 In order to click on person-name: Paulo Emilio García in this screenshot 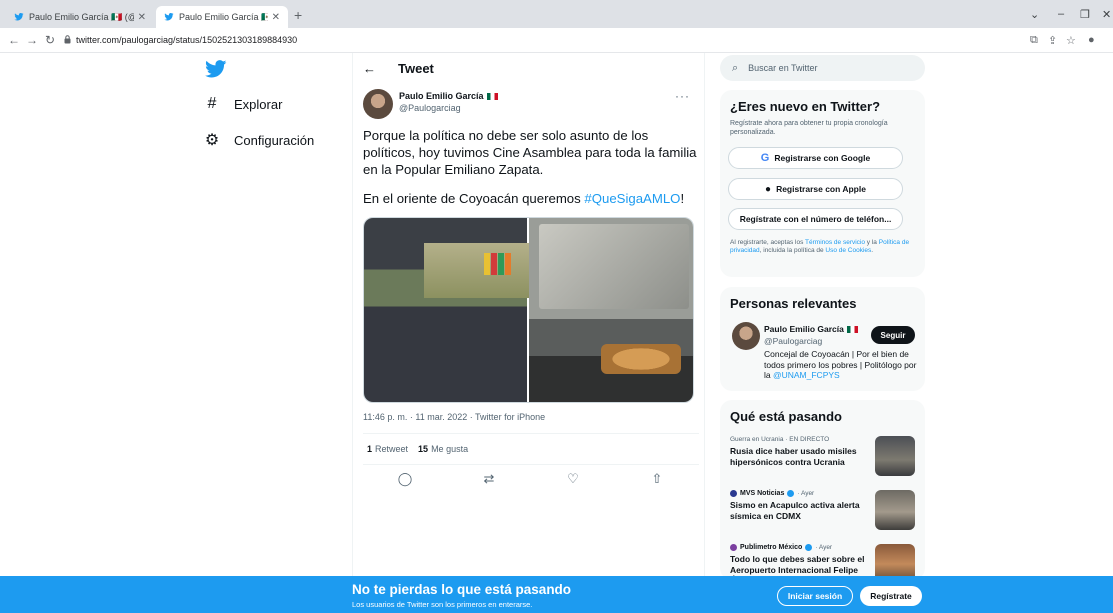, I will do `click(811, 329)`.